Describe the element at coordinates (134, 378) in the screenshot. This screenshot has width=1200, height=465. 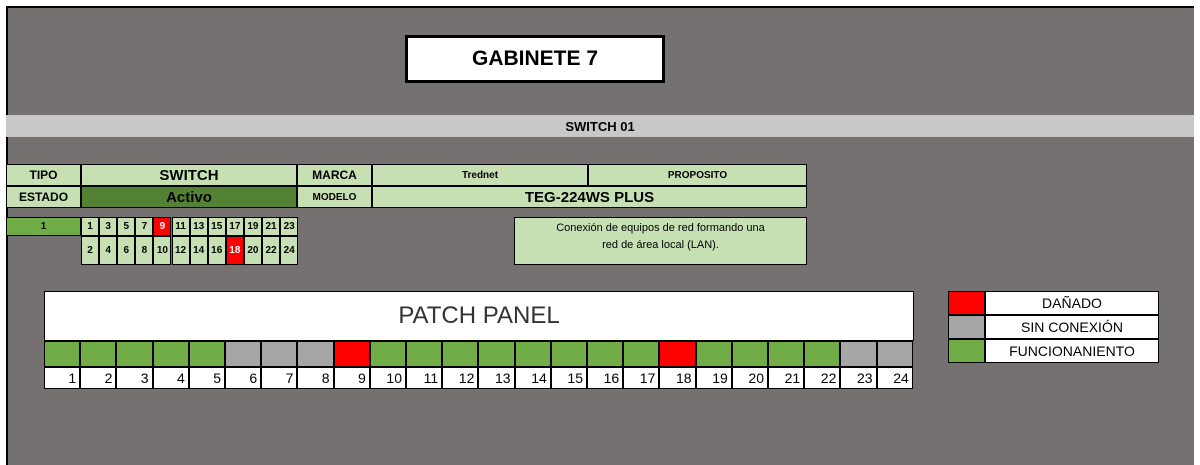
I see `patch-port-number-3: 3` at that location.